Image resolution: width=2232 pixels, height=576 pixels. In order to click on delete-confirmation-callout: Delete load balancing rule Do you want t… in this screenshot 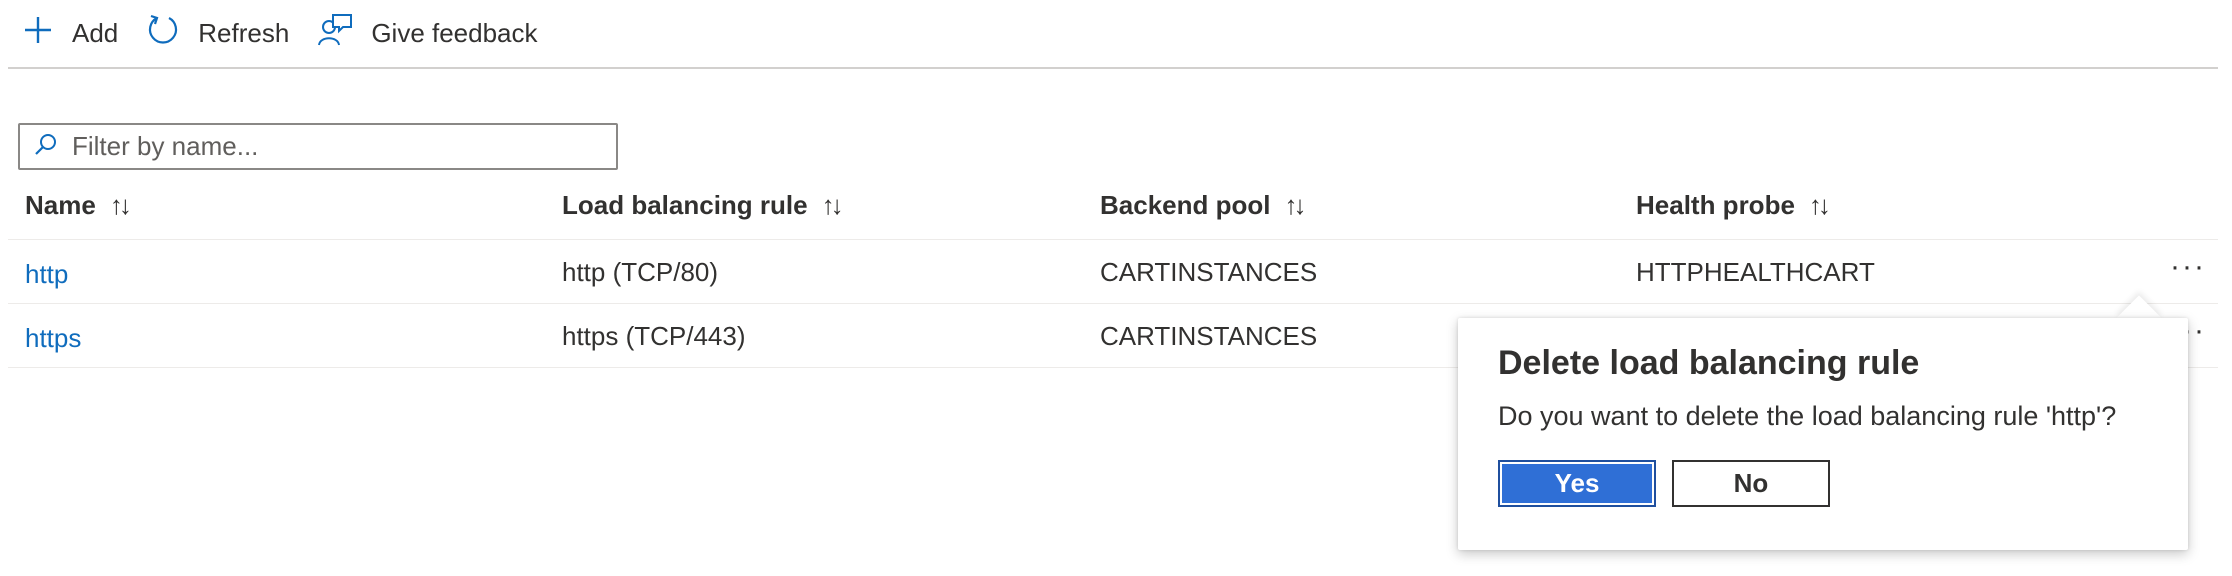, I will do `click(1823, 434)`.